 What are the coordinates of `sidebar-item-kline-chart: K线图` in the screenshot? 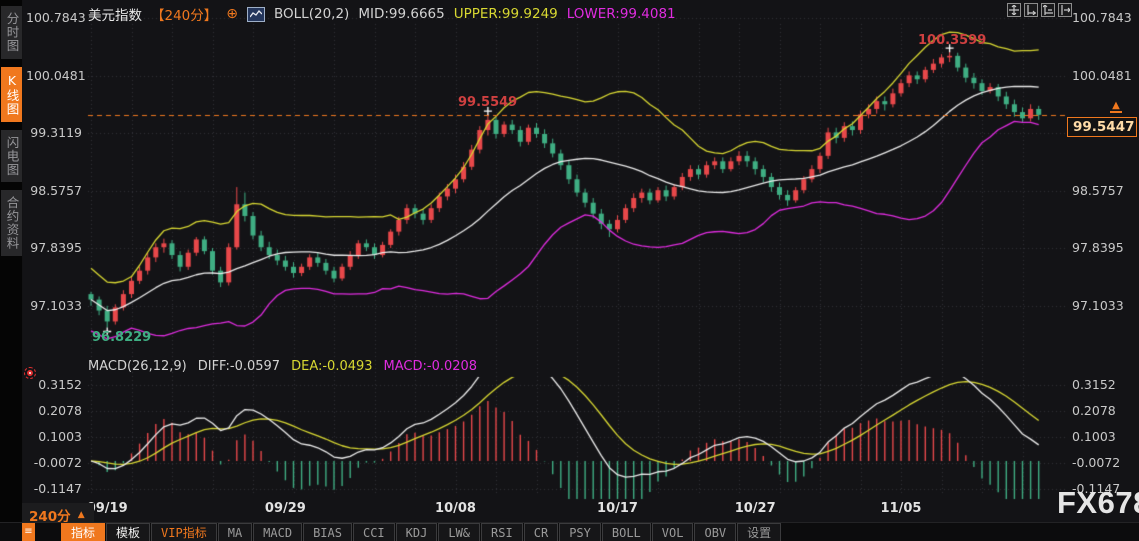 It's located at (11, 94).